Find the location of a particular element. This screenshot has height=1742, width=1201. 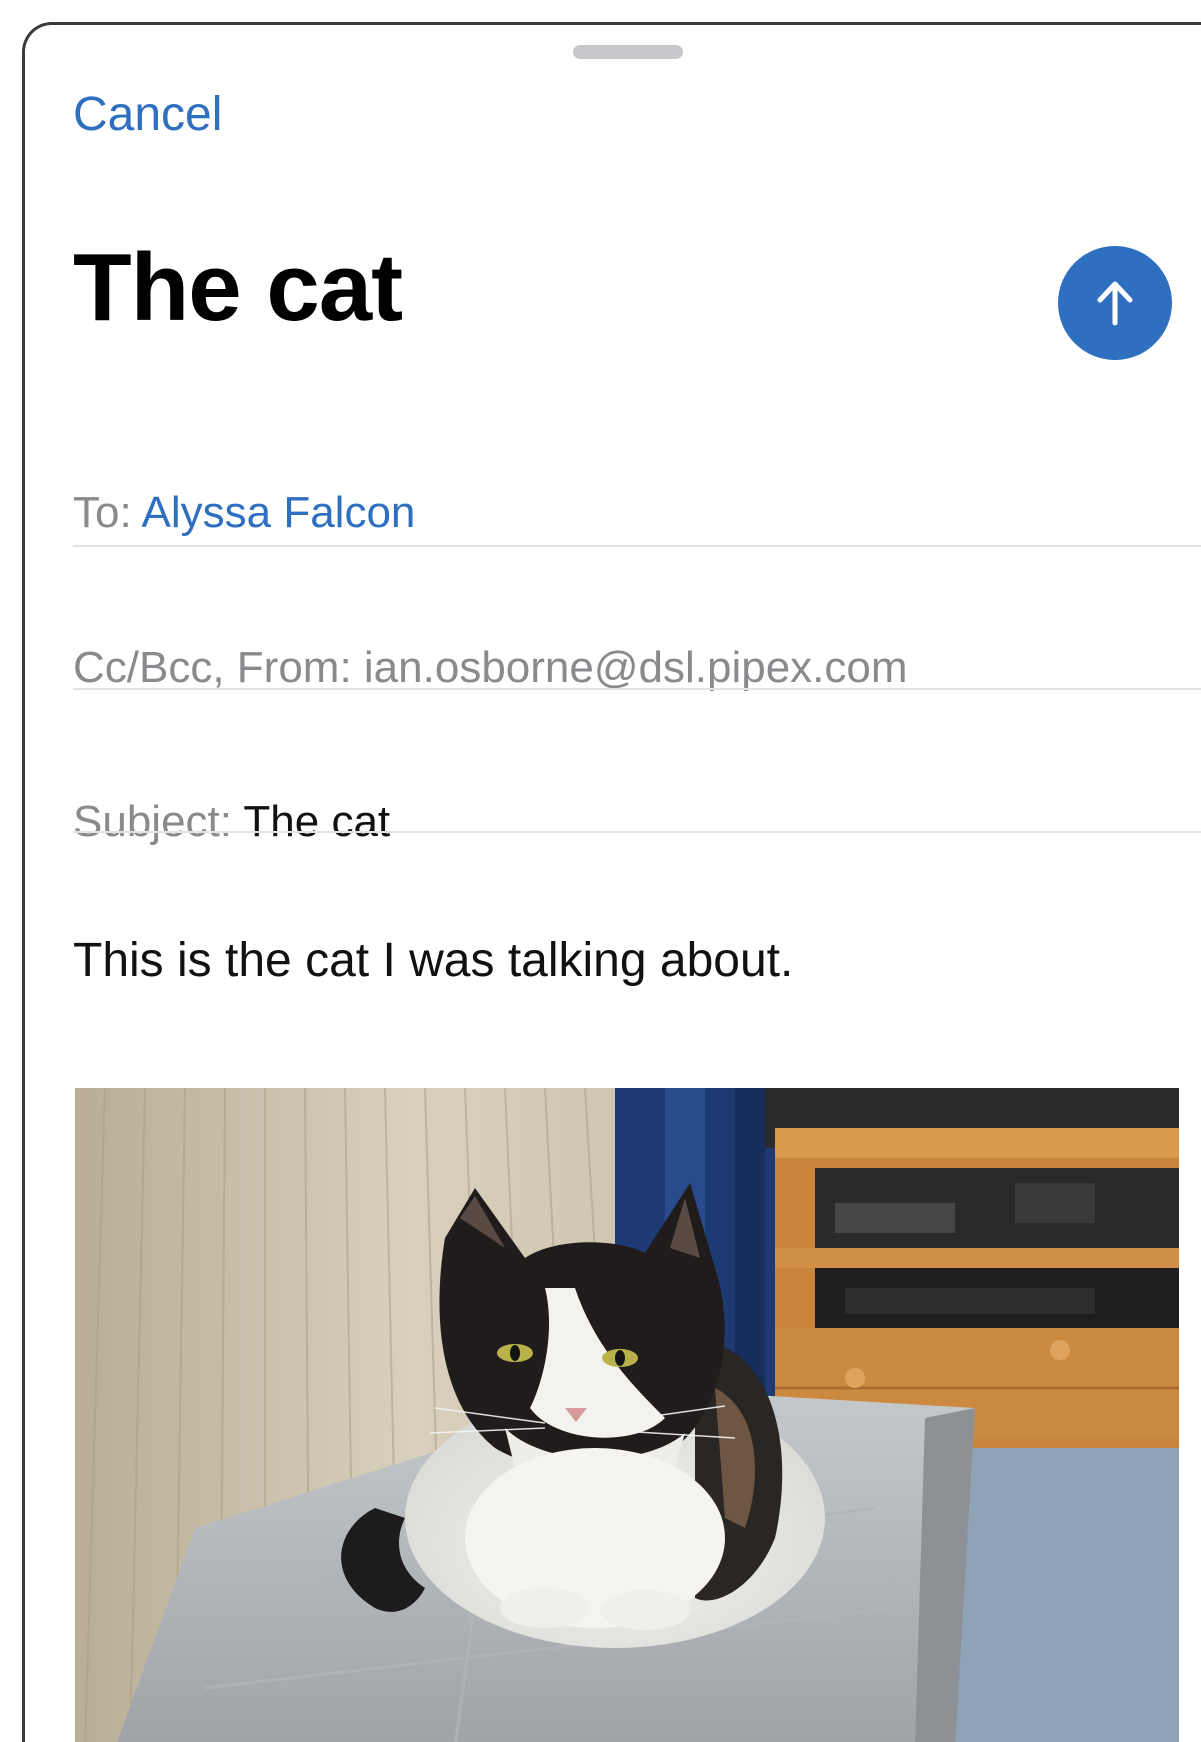

to-recipient: Alyssa Falcon is located at coordinates (279, 512).